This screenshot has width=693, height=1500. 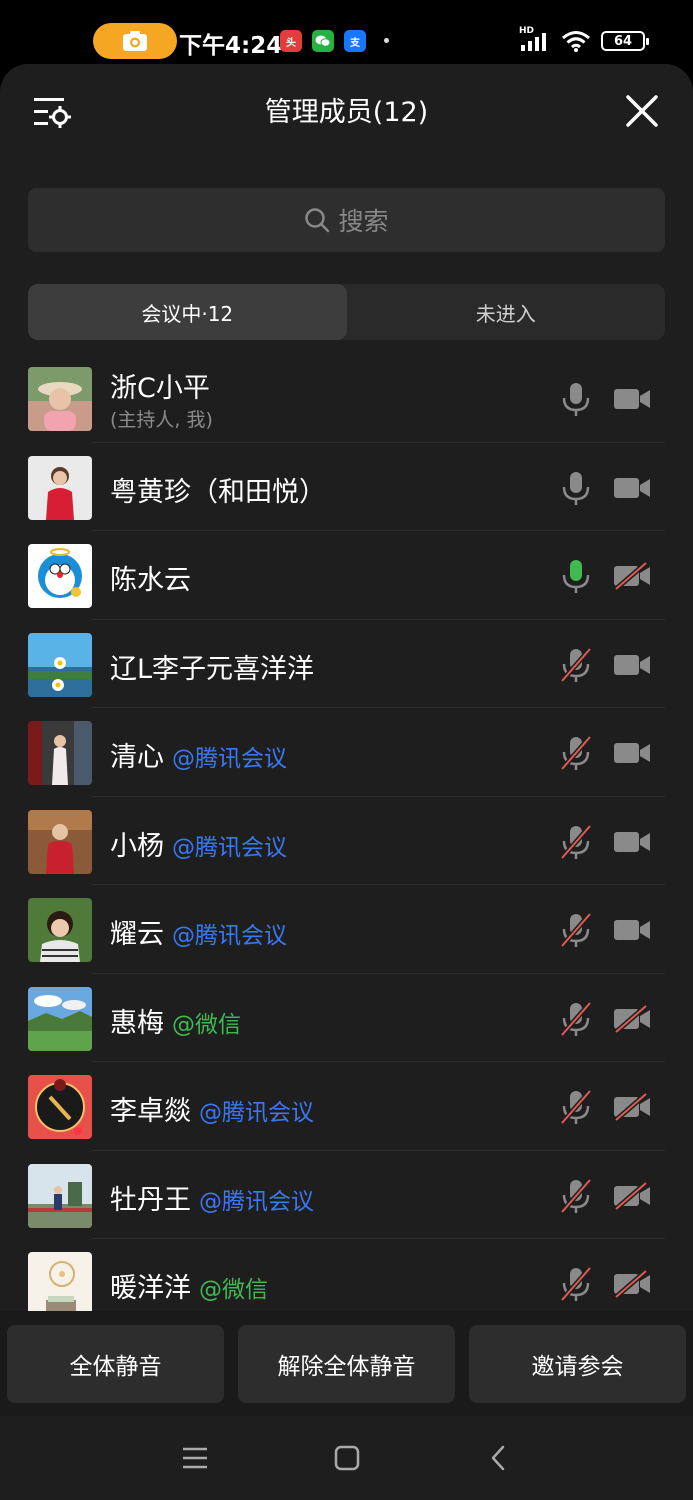 What do you see at coordinates (346, 398) in the screenshot?
I see `member-row: 浙C小平 (主持人, 我)` at bounding box center [346, 398].